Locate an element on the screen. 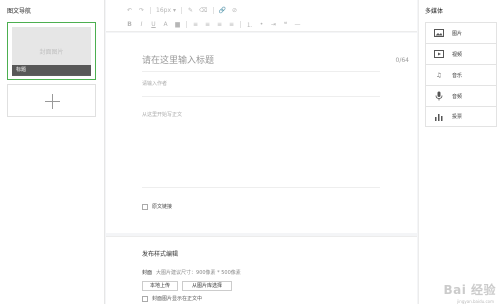 The width and height of the screenshot is (500, 304). add-article-button is located at coordinates (51, 100).